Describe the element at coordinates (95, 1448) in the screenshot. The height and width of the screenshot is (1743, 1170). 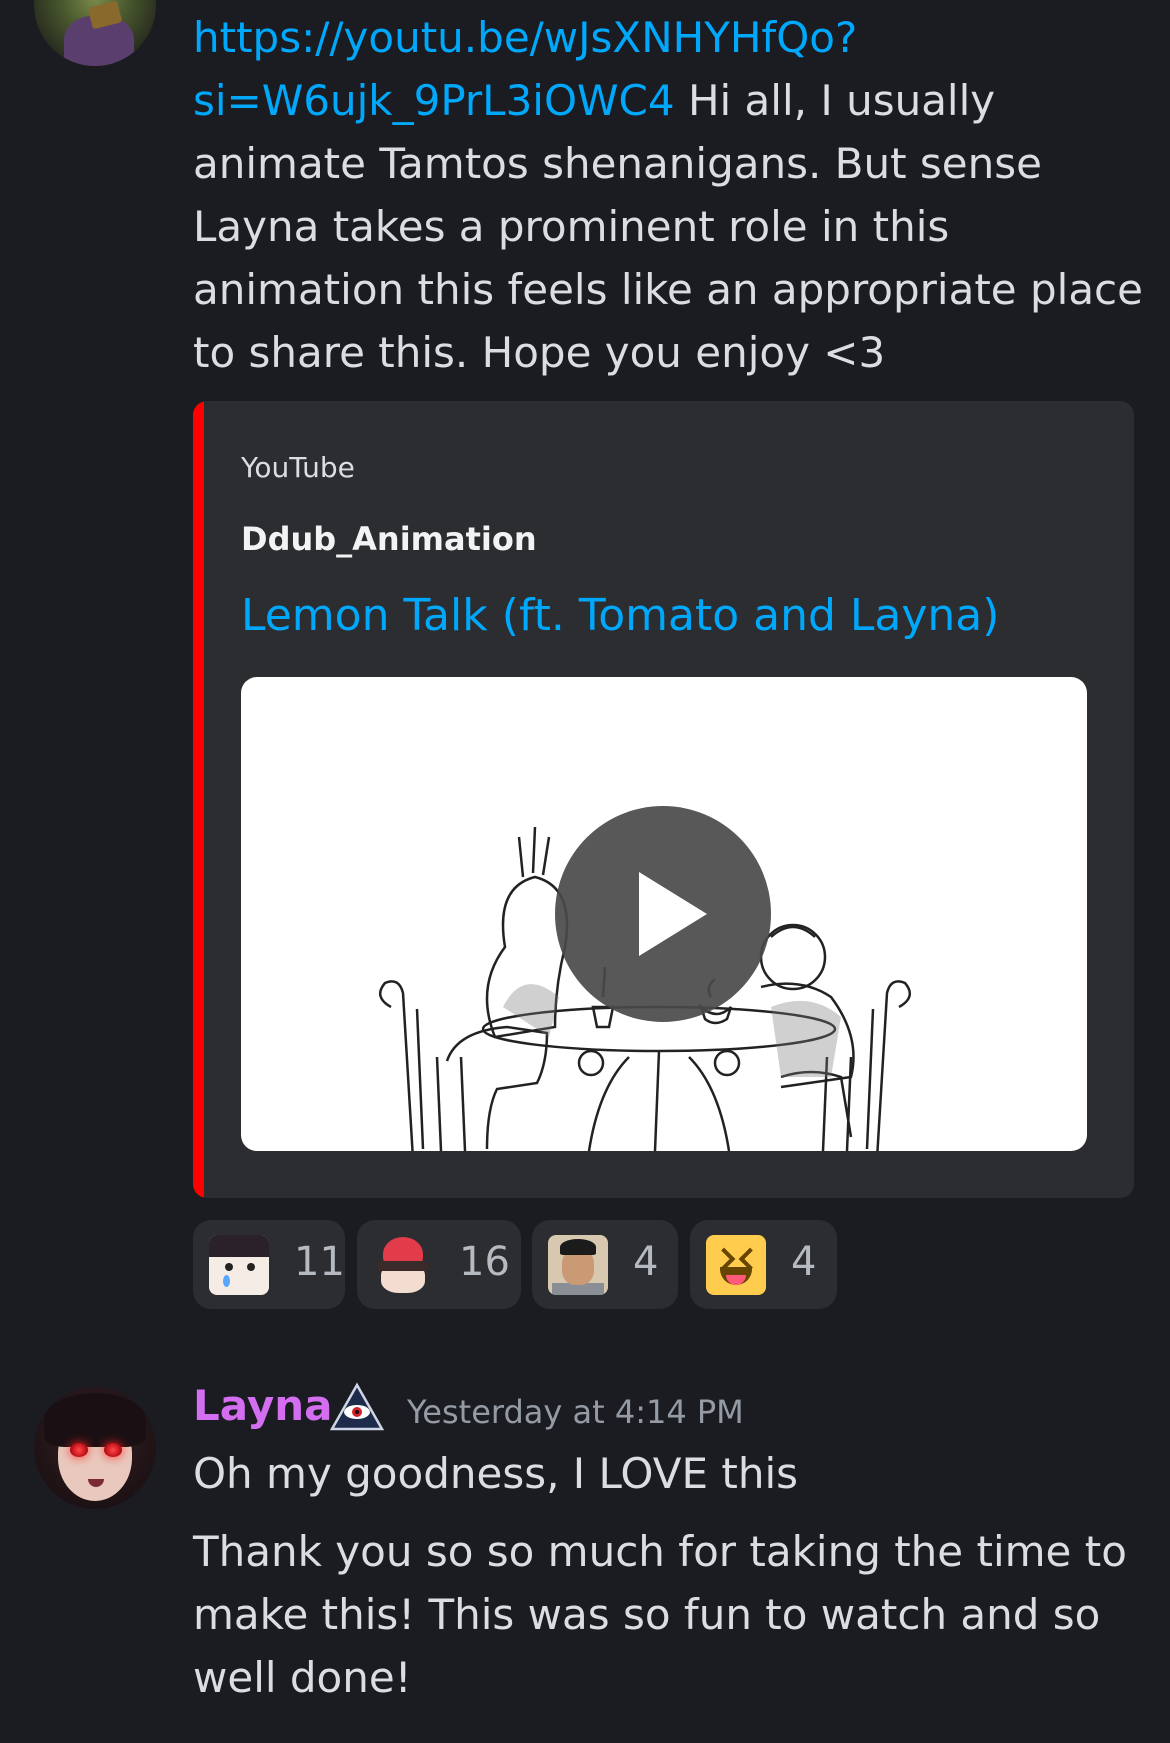
I see `layna-avatar` at that location.